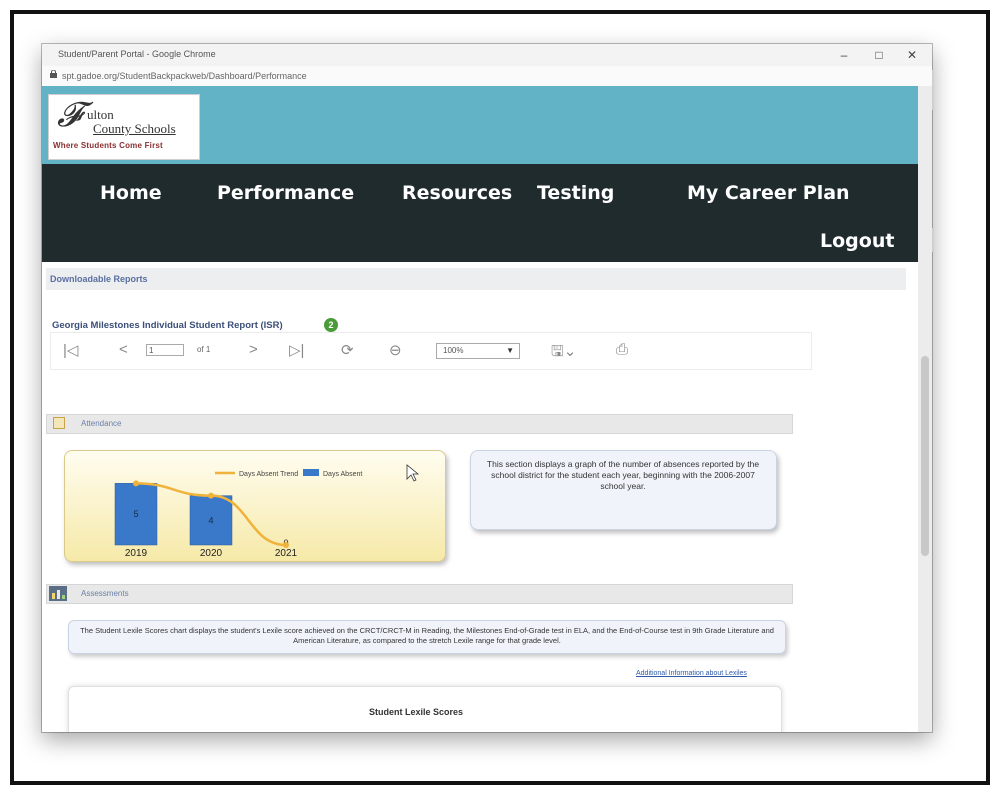 The height and width of the screenshot is (797, 1002). Describe the element at coordinates (331, 325) in the screenshot. I see `isr-count-badge: 2` at that location.